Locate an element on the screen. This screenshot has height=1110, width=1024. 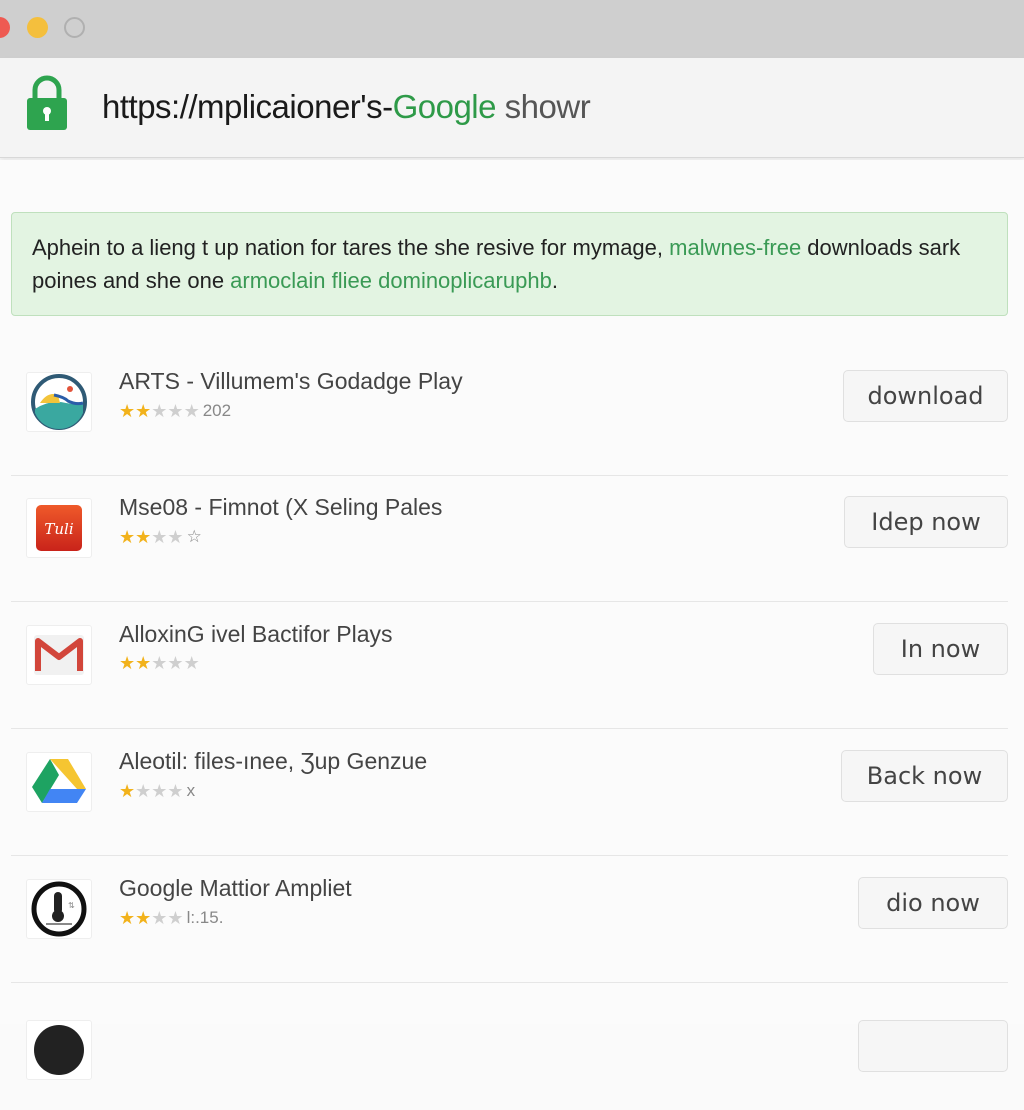
url-brand: Google is located at coordinates (444, 106).